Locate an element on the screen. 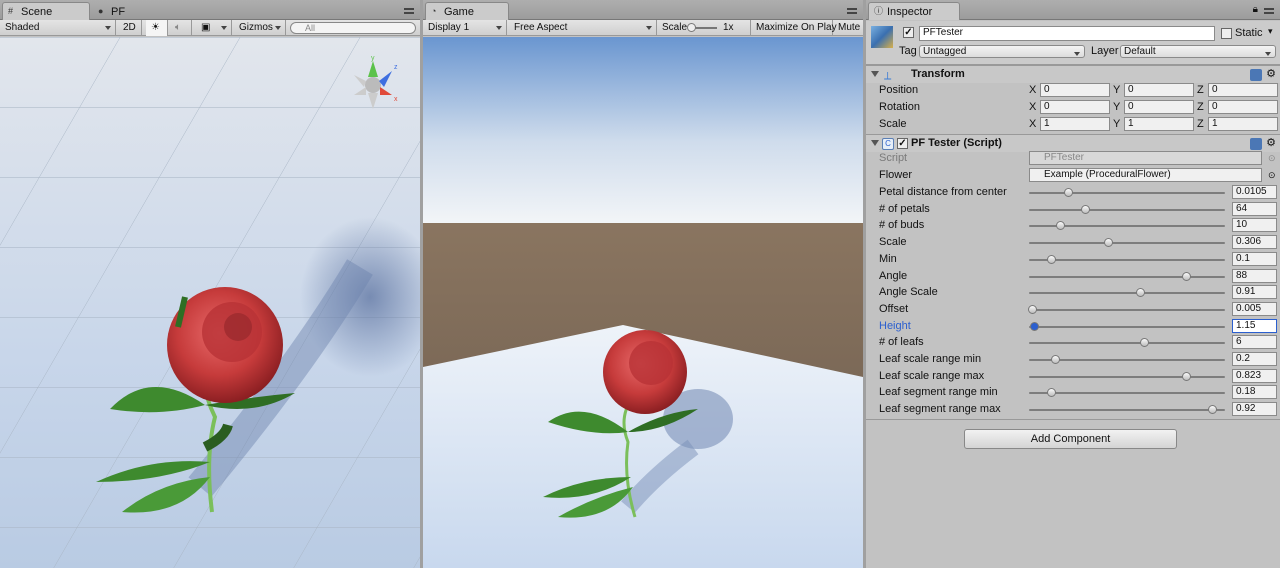 Image resolution: width=1280 pixels, height=568 pixels. slider-value-field: 10 is located at coordinates (1254, 225).